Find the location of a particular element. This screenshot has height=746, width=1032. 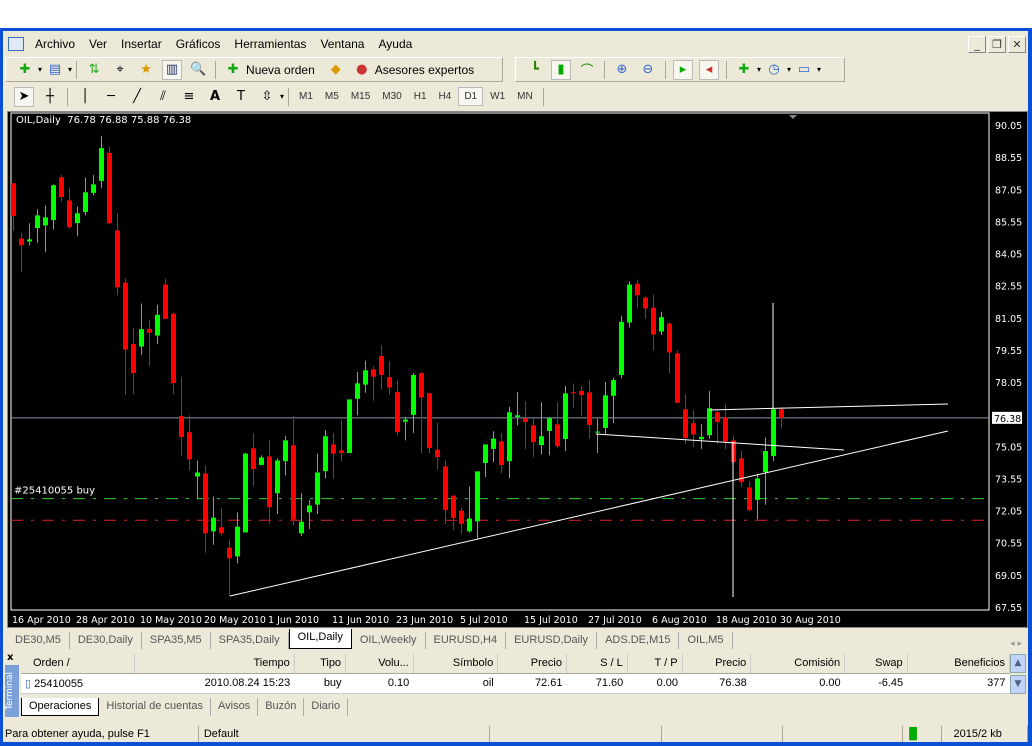

chart-symbol: OIL,Daily is located at coordinates (38, 120).